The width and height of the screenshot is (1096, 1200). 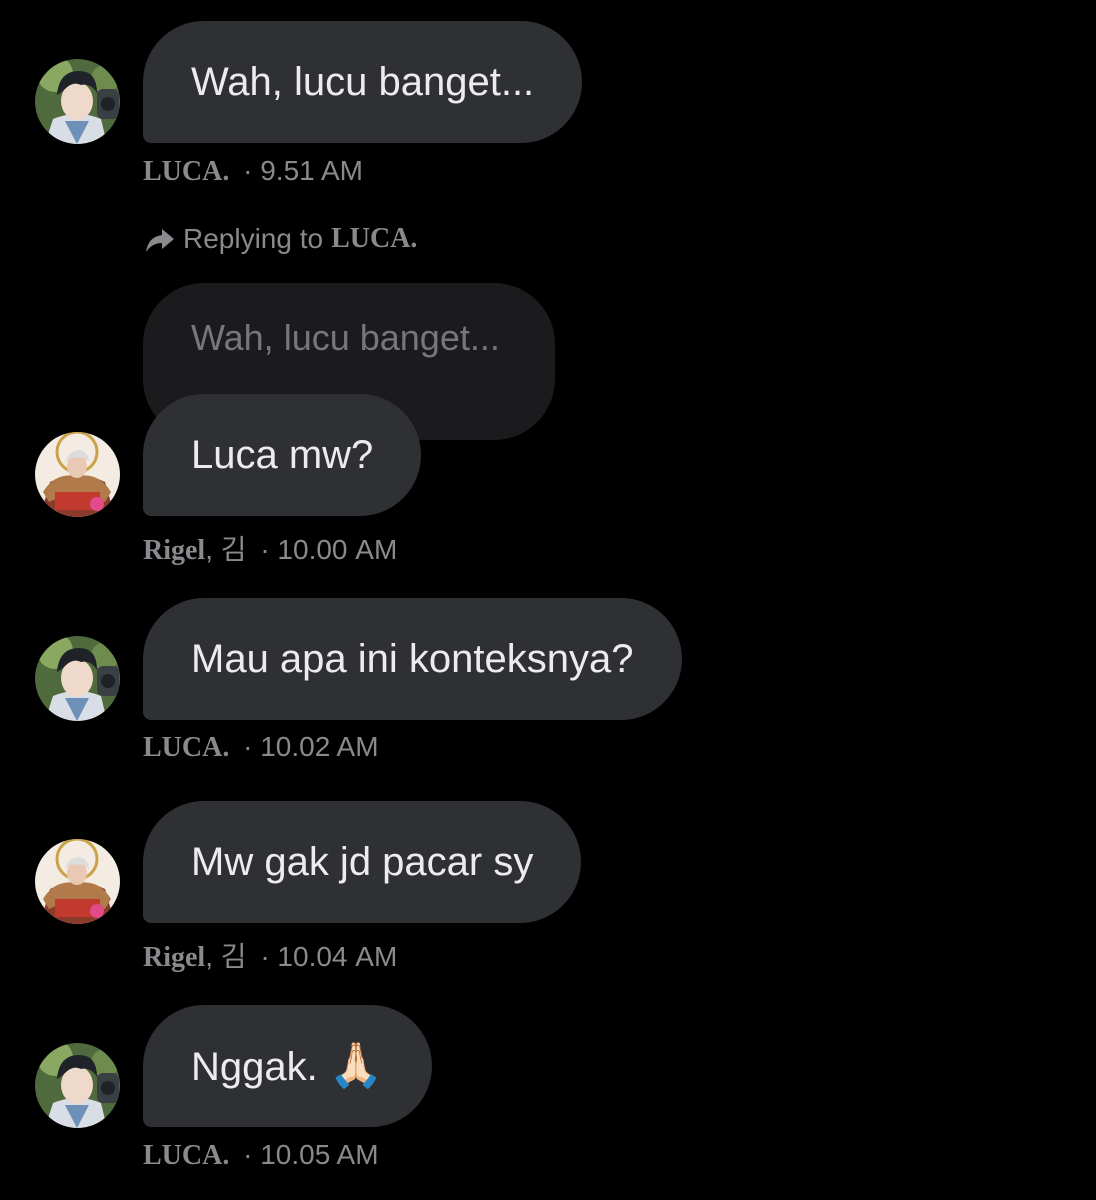 I want to click on message-meta: Rigel, 김 · 10.00 AM, so click(x=270, y=548).